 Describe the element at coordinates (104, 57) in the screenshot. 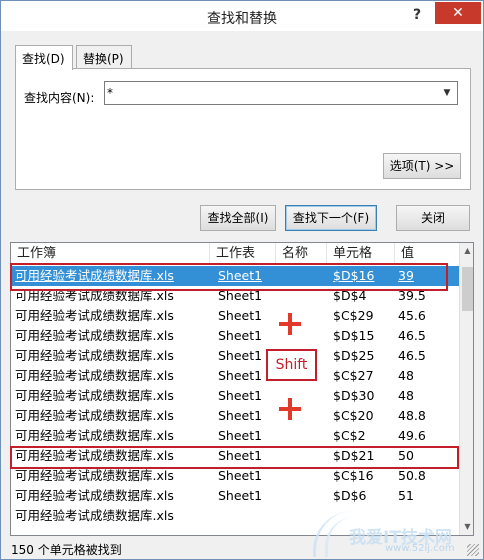

I see `tab-replace: 替换(P)` at that location.